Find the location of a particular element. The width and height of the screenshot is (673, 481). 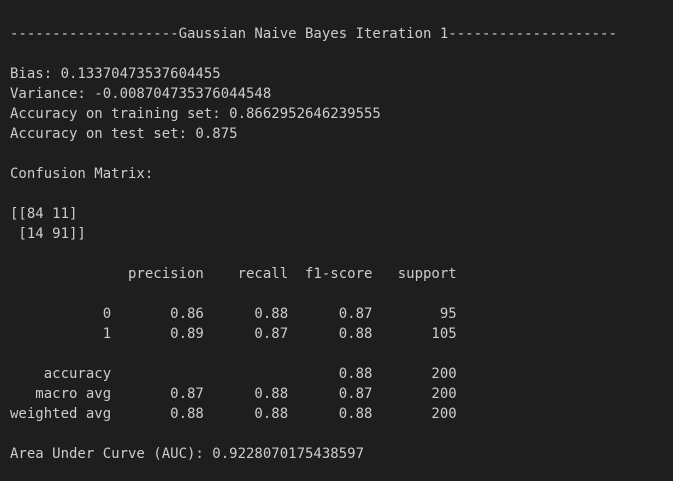

report-row-class-1: 1 0.89 0.87 0.88 105 is located at coordinates (233, 334).